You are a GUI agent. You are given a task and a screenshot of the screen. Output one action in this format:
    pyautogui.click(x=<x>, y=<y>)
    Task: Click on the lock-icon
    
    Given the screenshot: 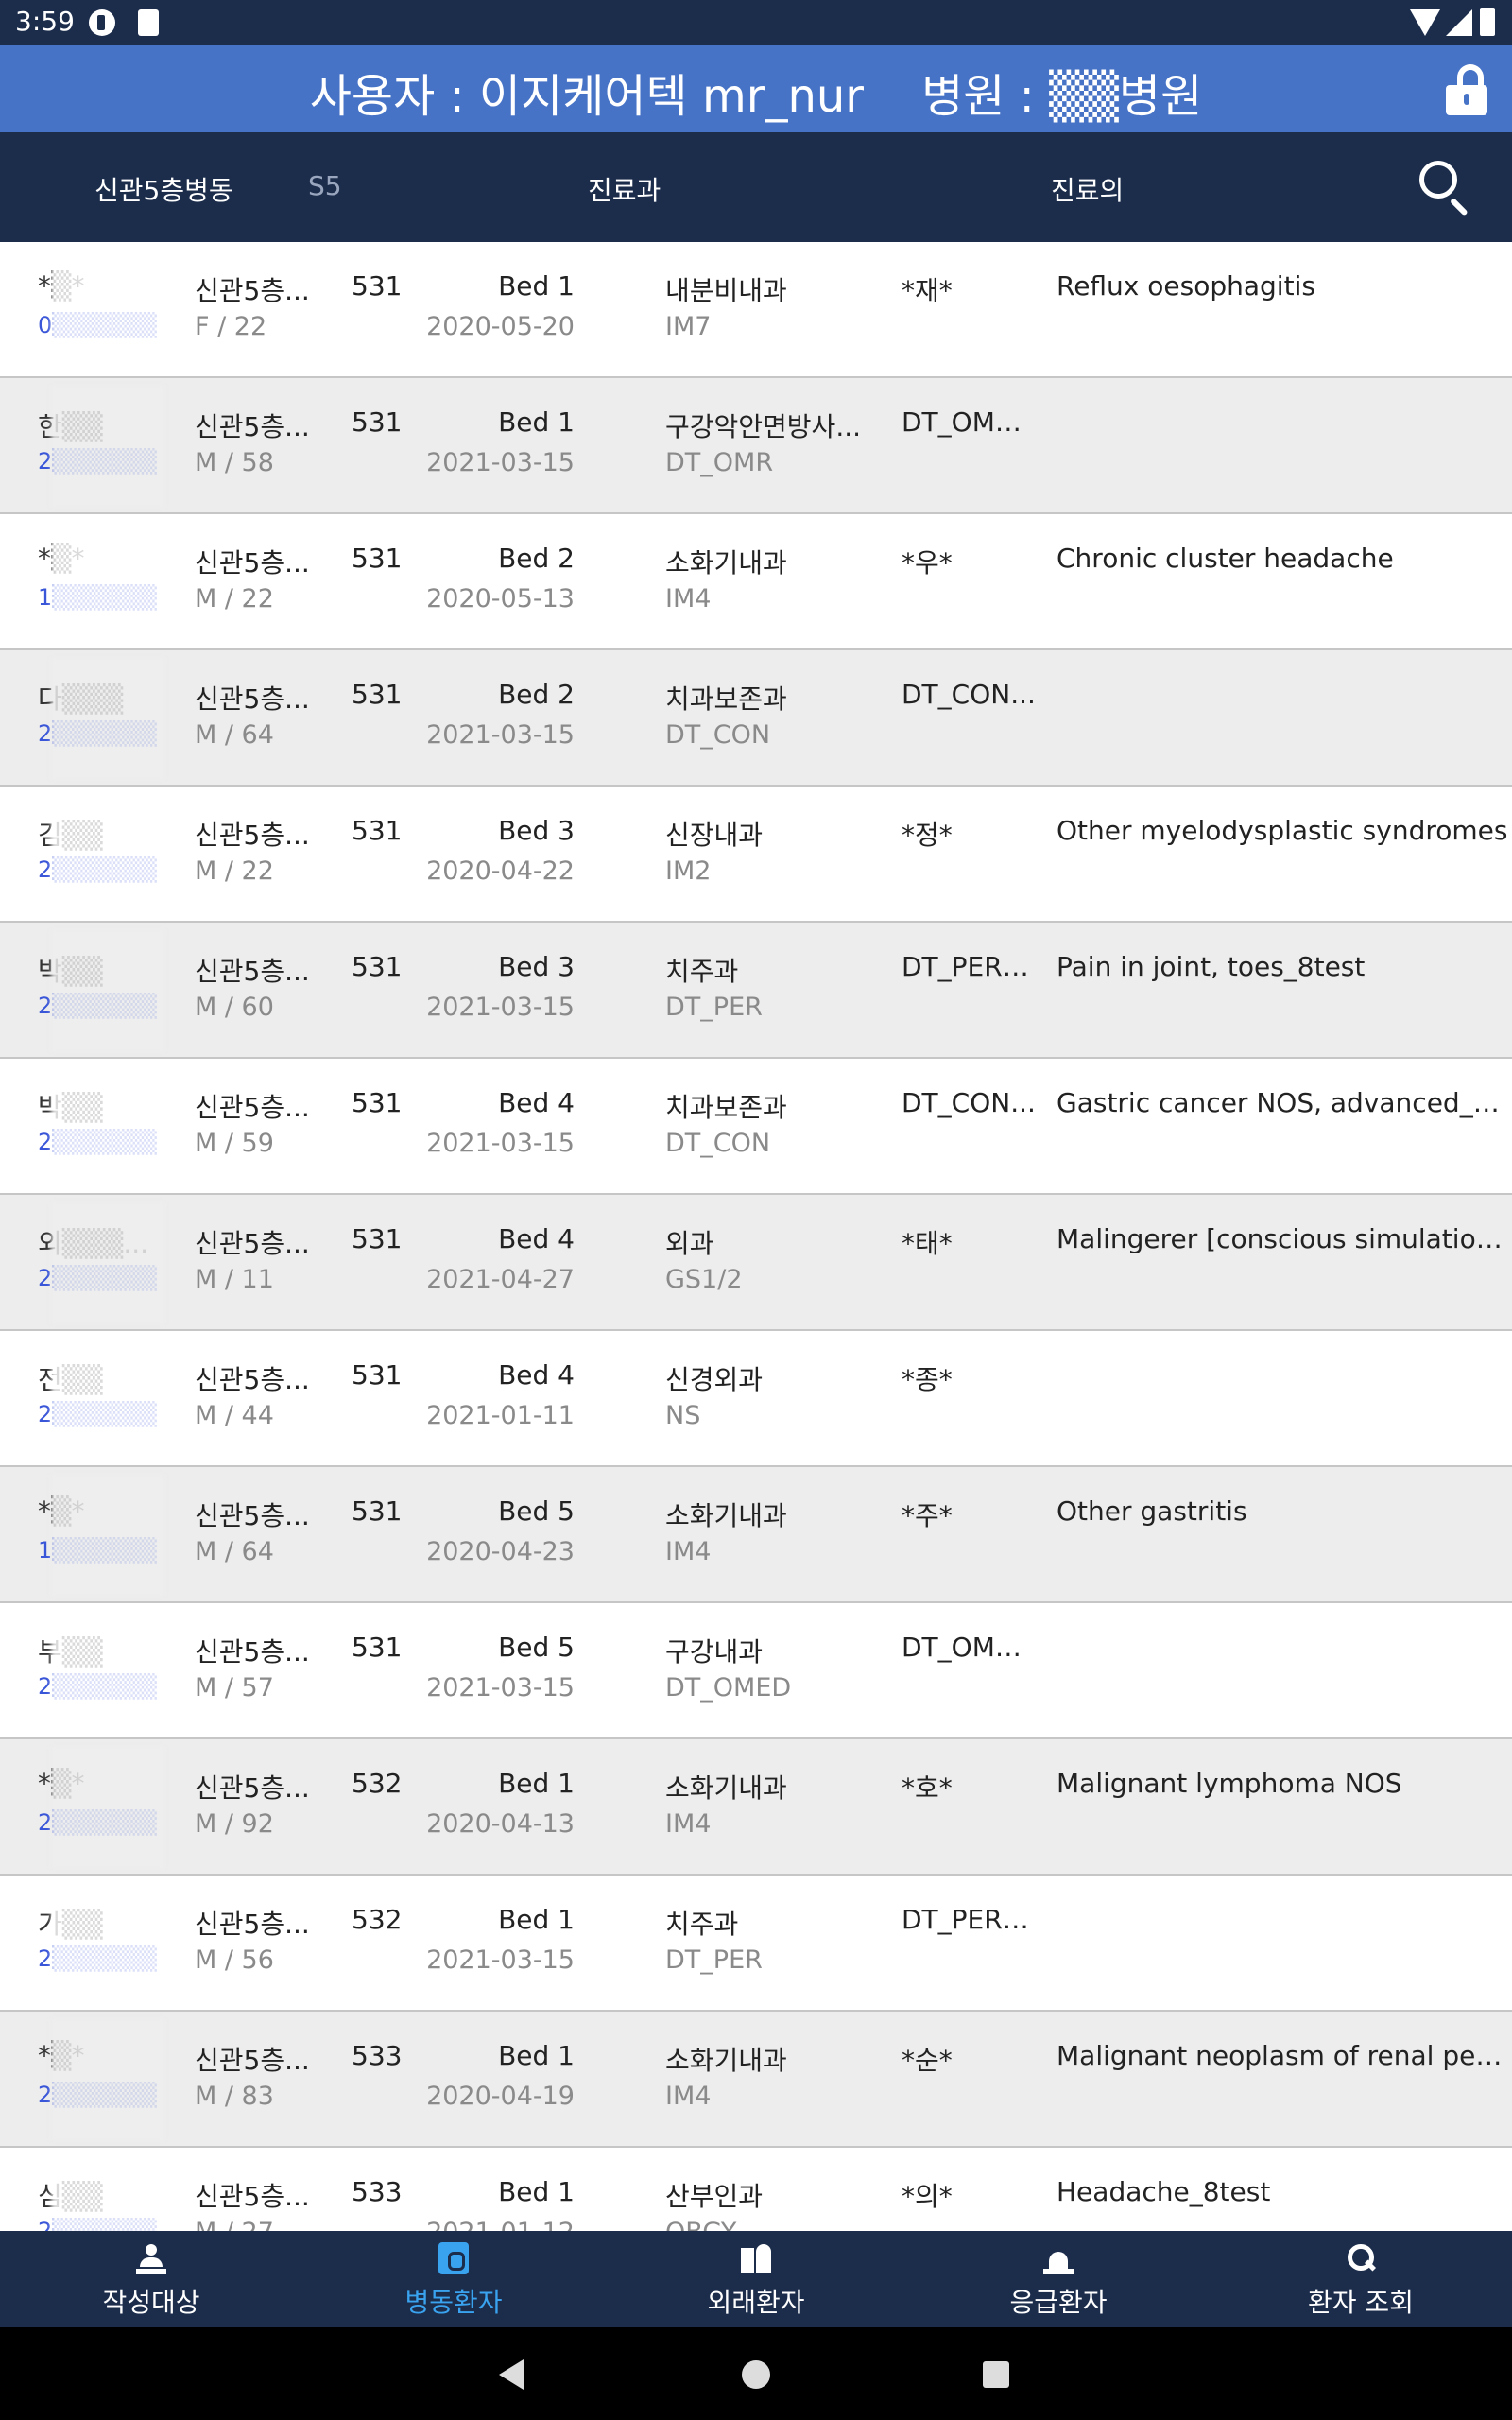 What is the action you would take?
    pyautogui.click(x=1466, y=89)
    